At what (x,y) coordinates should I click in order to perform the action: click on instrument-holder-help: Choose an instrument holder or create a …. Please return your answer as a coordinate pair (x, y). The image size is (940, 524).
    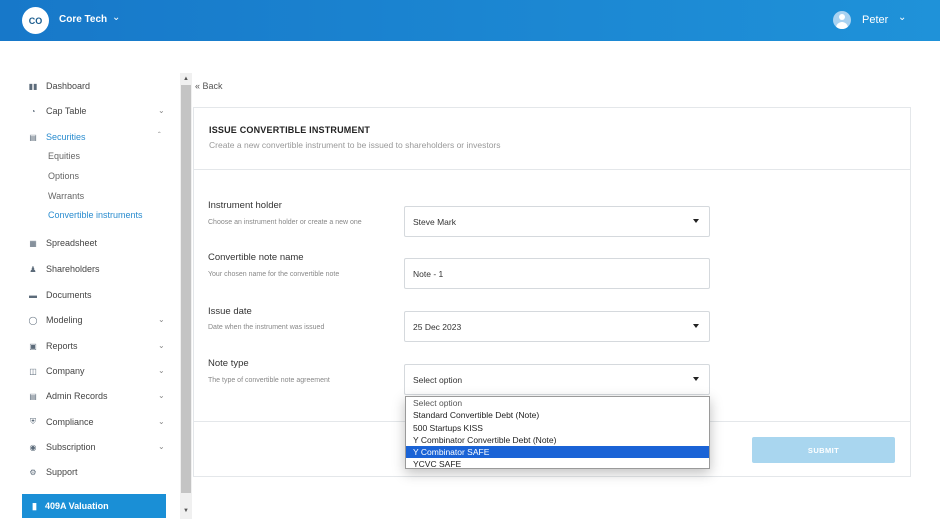
    Looking at the image, I should click on (285, 222).